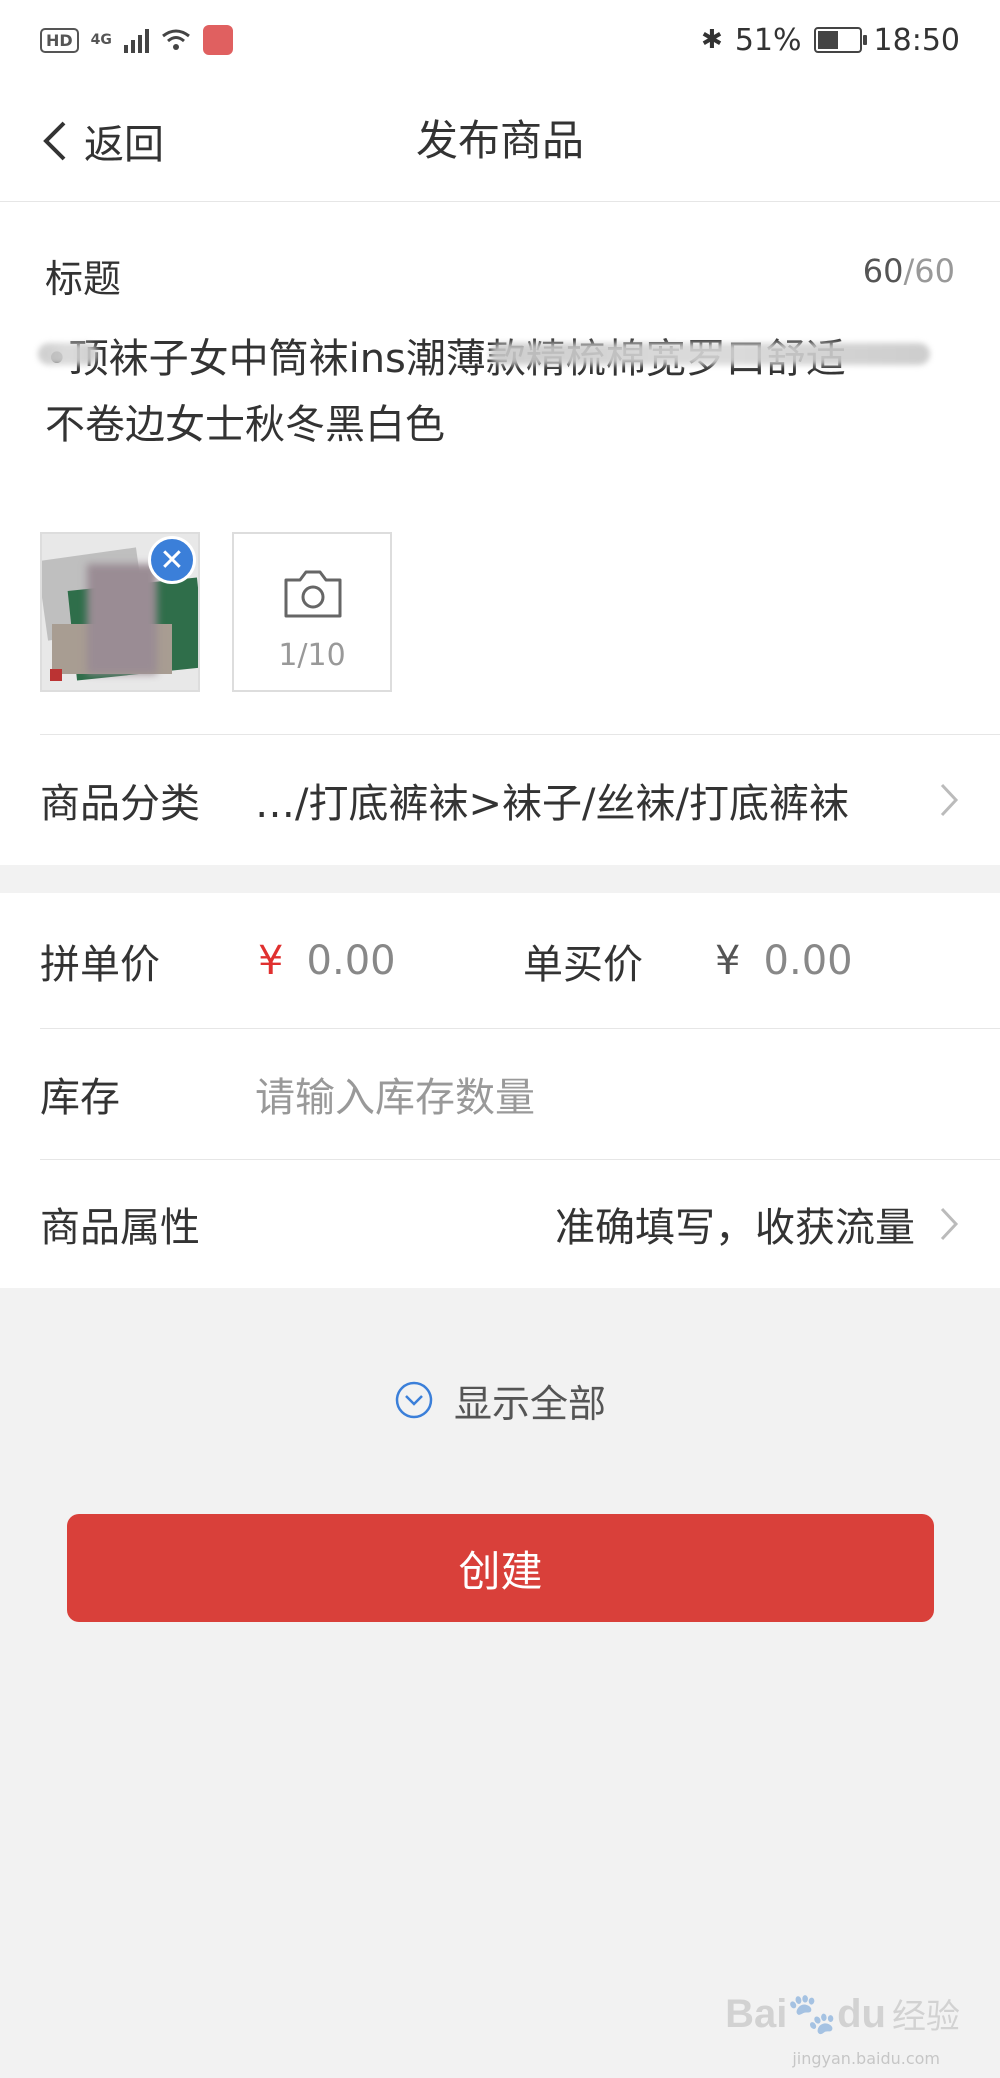  Describe the element at coordinates (583, 964) in the screenshot. I see `single-price-label: 单买价` at that location.